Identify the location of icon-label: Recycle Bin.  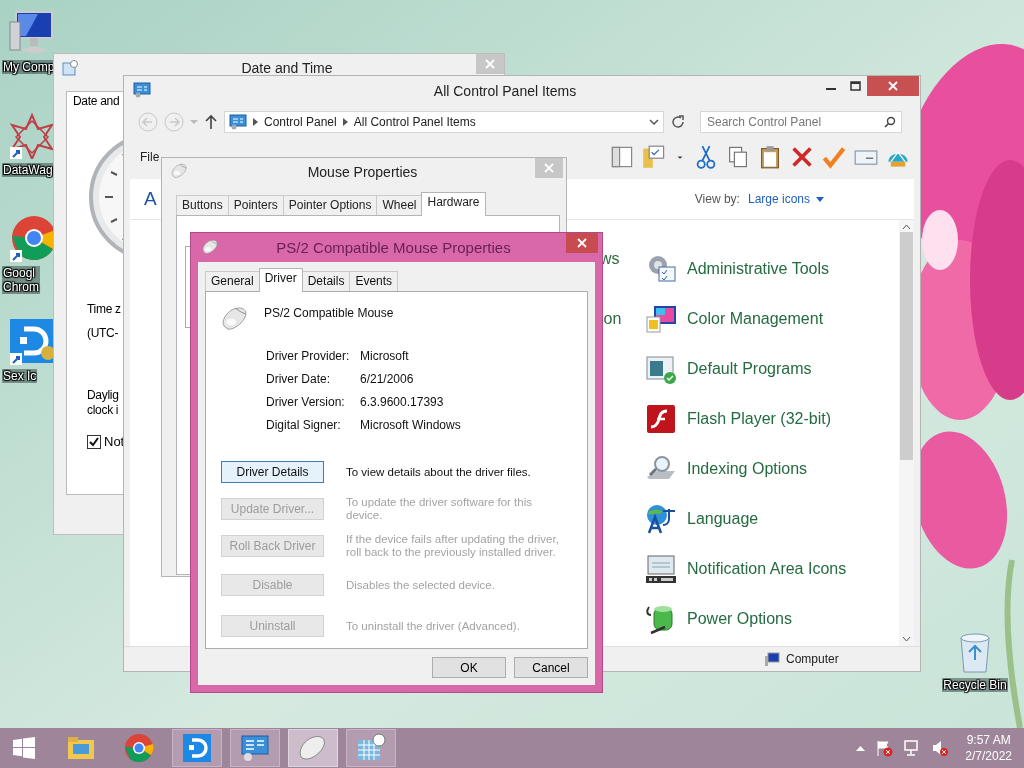
(975, 685).